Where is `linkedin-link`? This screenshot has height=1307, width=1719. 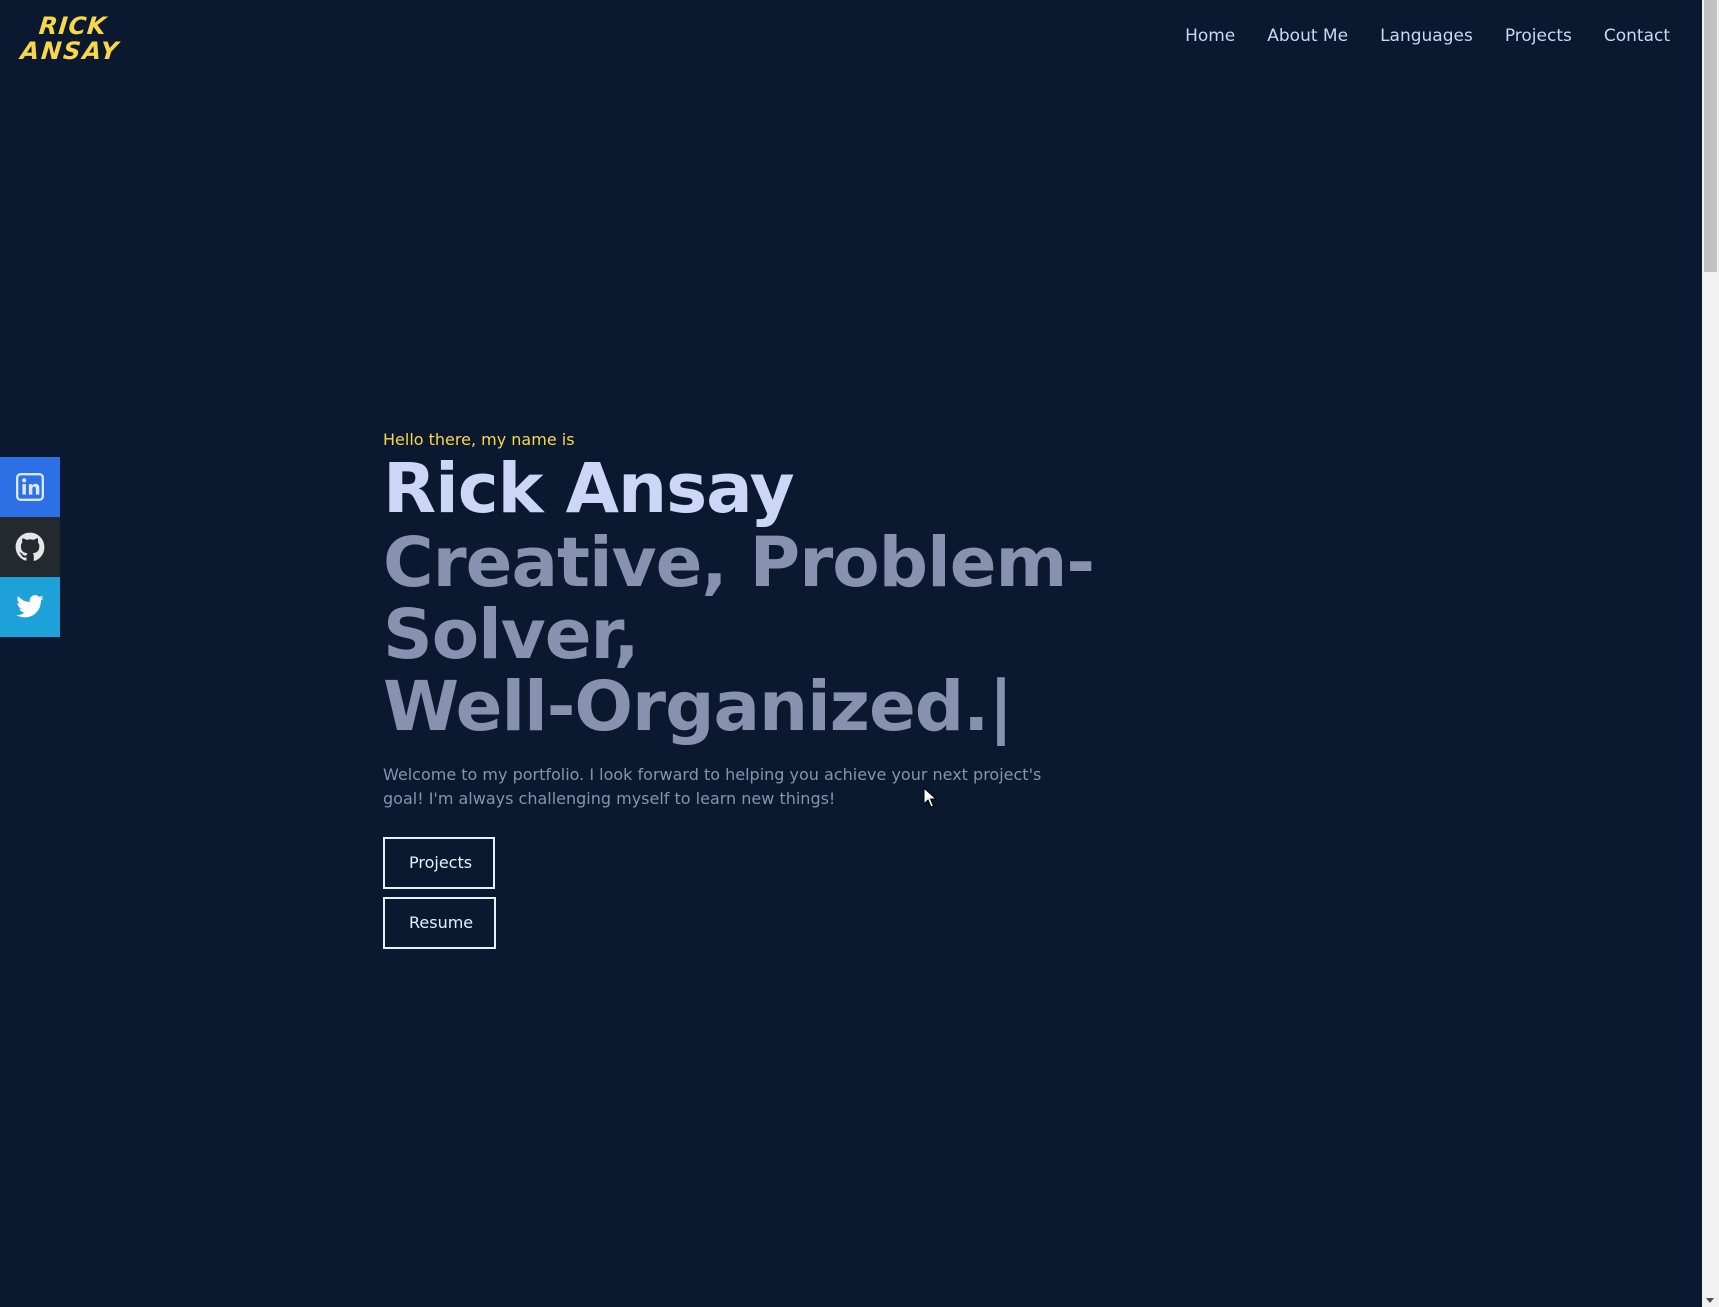 linkedin-link is located at coordinates (30, 487).